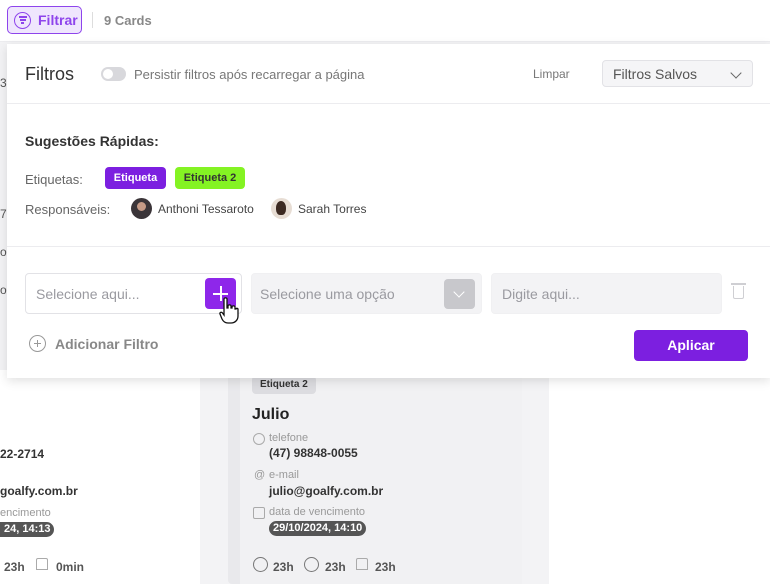 The image size is (770, 584). I want to click on add-filter-button: Adicionar Filtro, so click(93, 343).